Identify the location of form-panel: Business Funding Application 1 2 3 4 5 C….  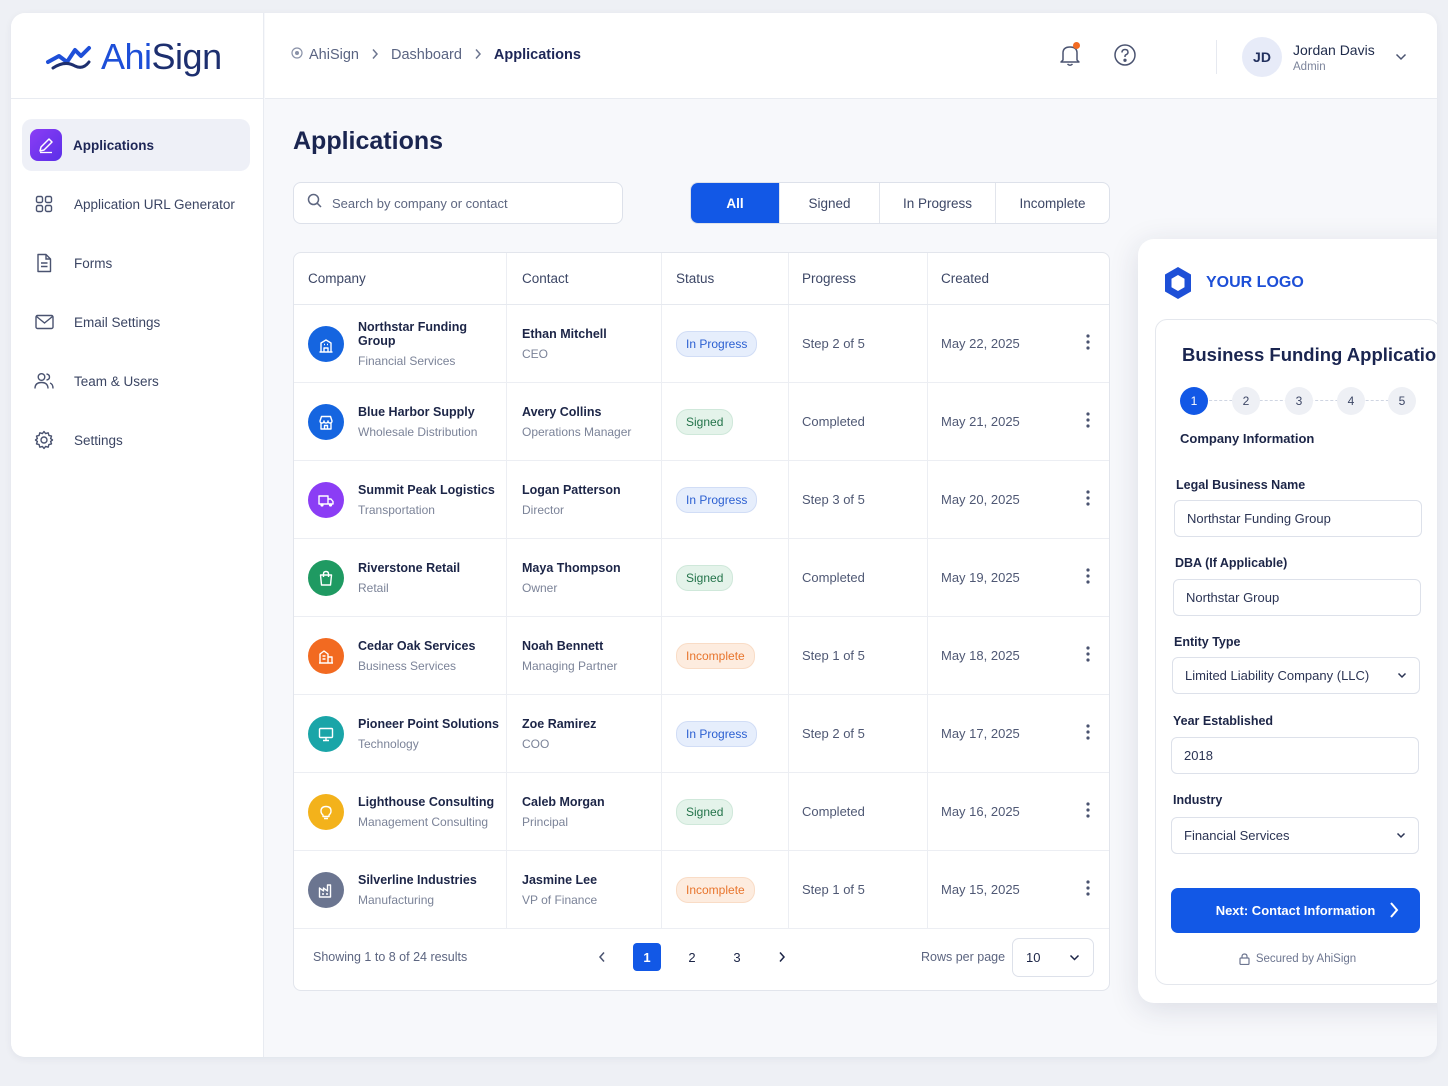
(1296, 652).